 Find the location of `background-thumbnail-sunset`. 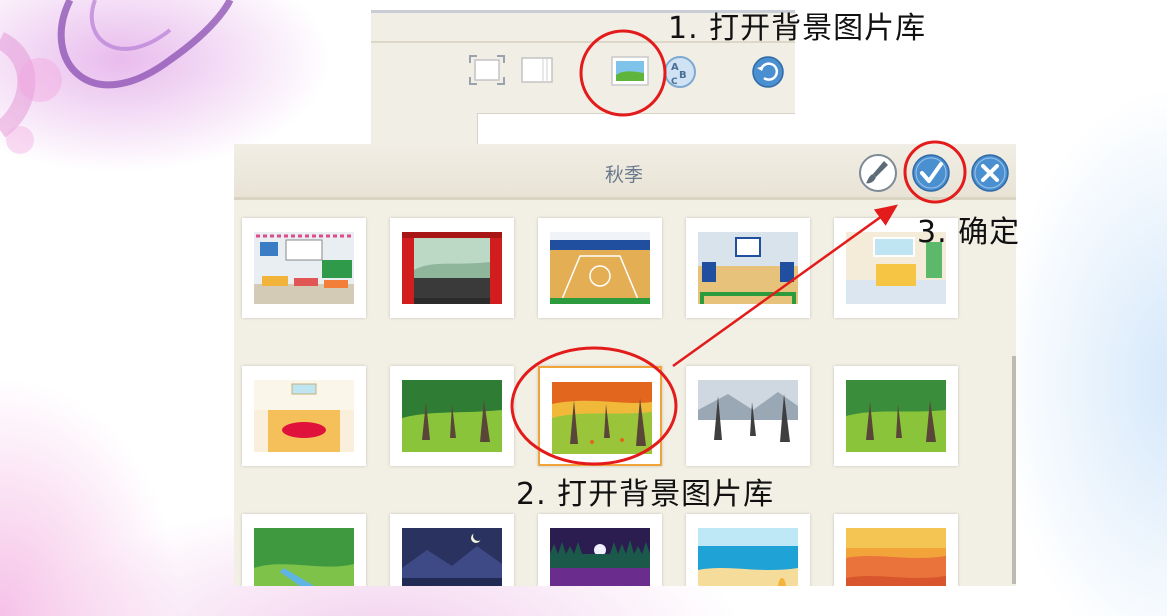

background-thumbnail-sunset is located at coordinates (896, 550).